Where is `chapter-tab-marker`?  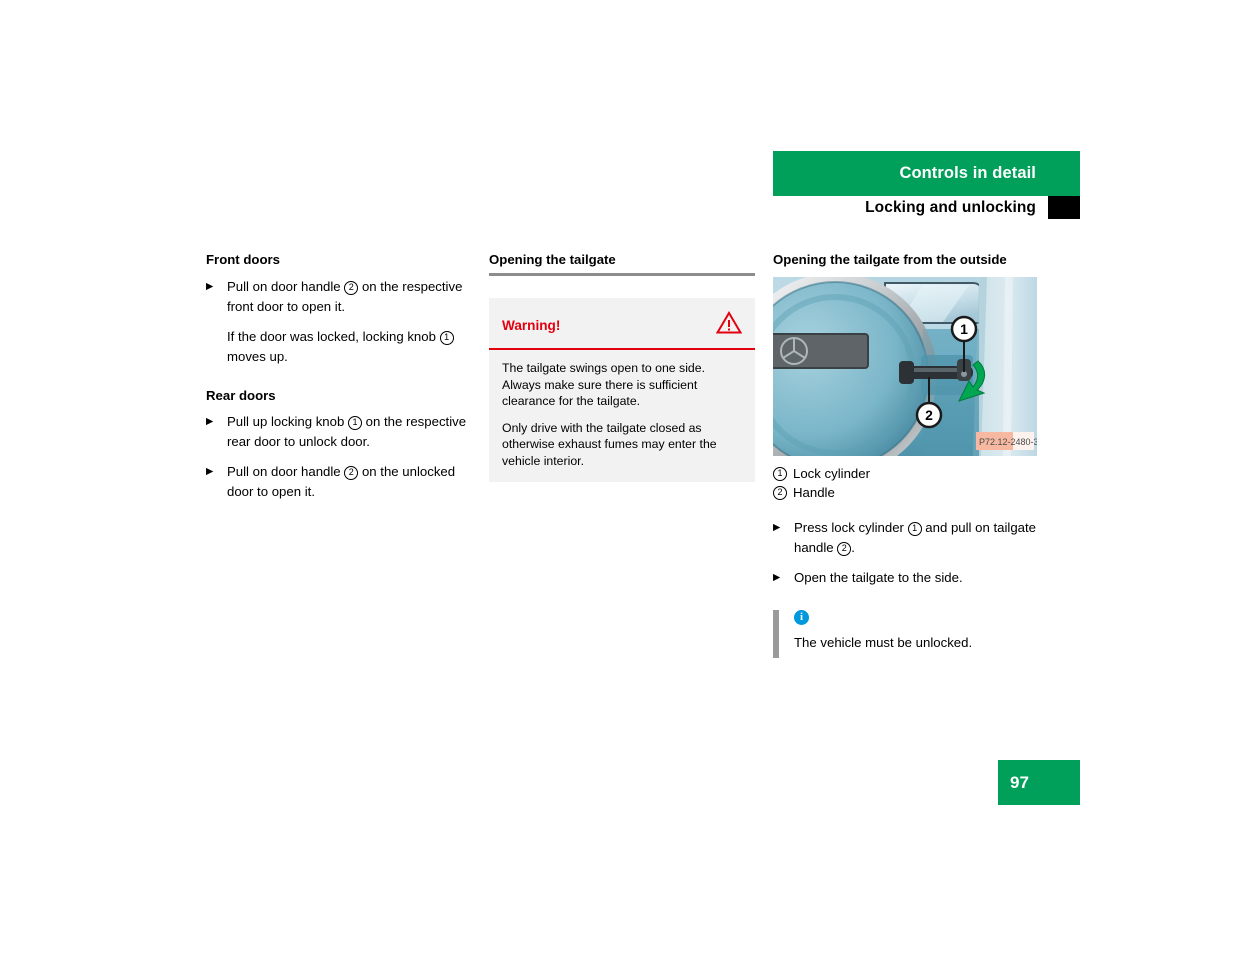
chapter-tab-marker is located at coordinates (1064, 207).